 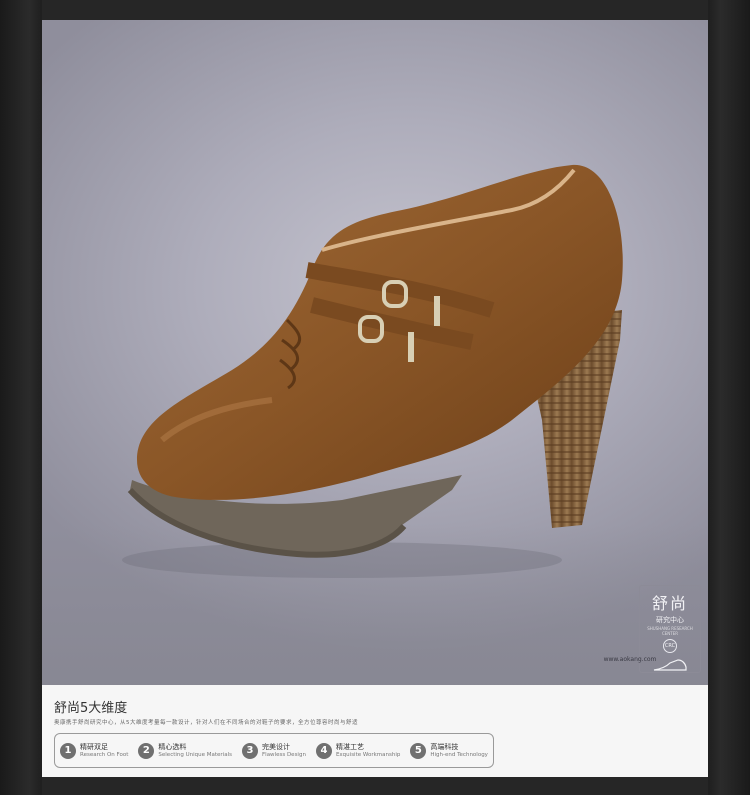 I want to click on feature-item-2: 2 精心选料 Selecting Unique Materials, so click(x=185, y=750).